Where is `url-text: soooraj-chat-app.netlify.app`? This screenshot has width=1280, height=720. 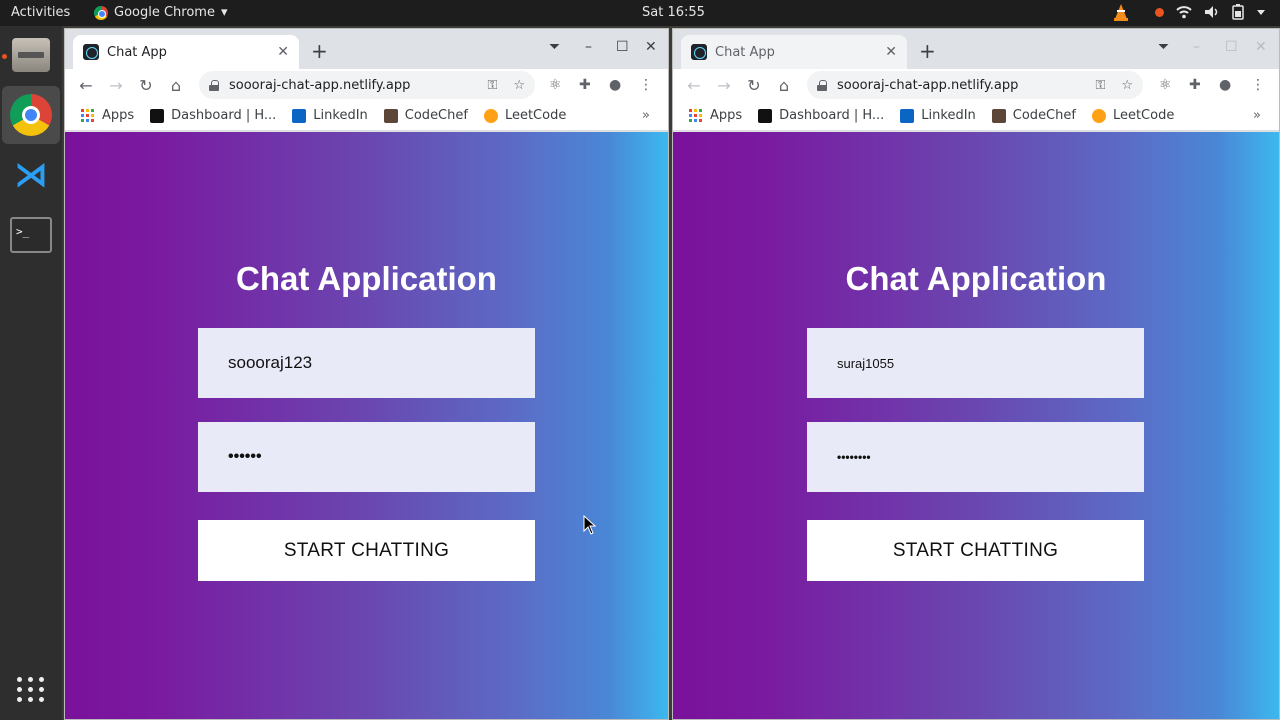
url-text: soooraj-chat-app.netlify.app is located at coordinates (928, 85).